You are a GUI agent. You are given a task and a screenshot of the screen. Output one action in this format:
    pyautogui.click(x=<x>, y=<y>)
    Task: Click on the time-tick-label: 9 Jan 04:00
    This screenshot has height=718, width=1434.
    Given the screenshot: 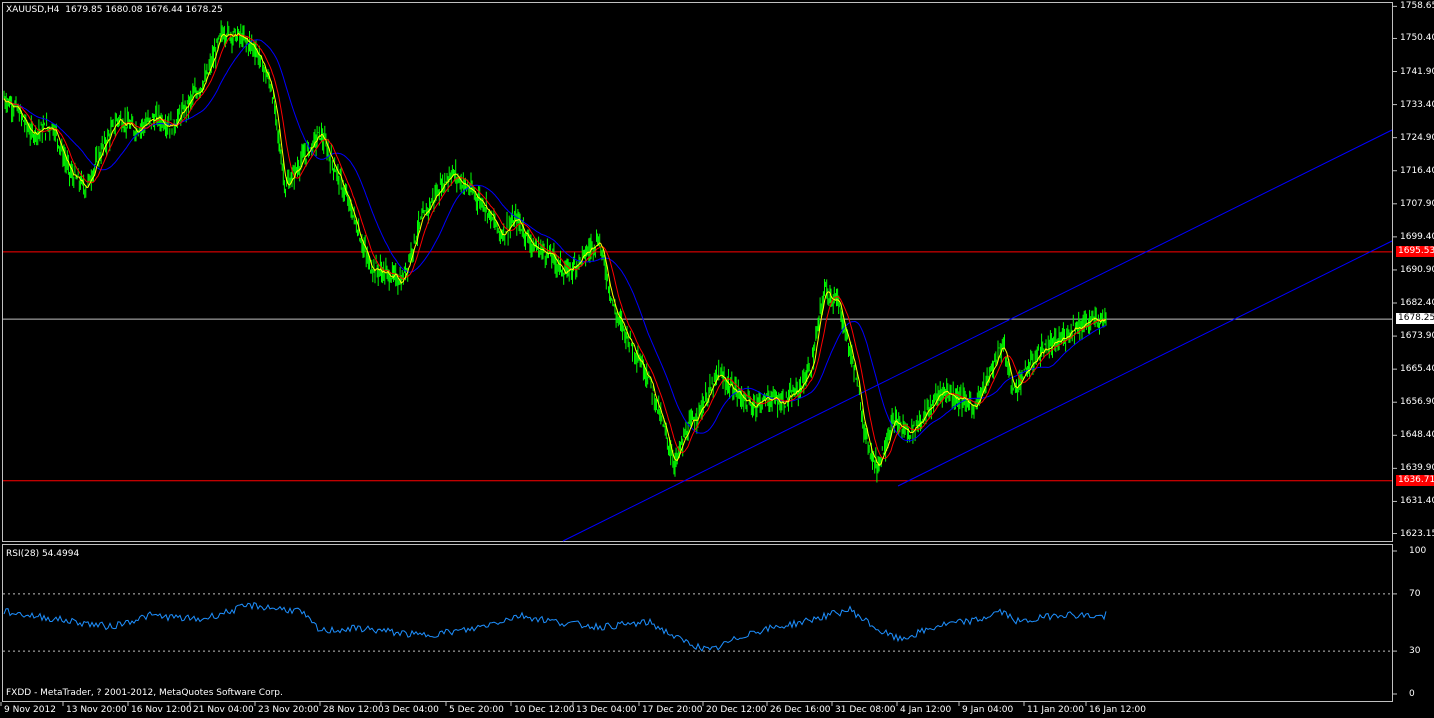 What is the action you would take?
    pyautogui.click(x=988, y=710)
    